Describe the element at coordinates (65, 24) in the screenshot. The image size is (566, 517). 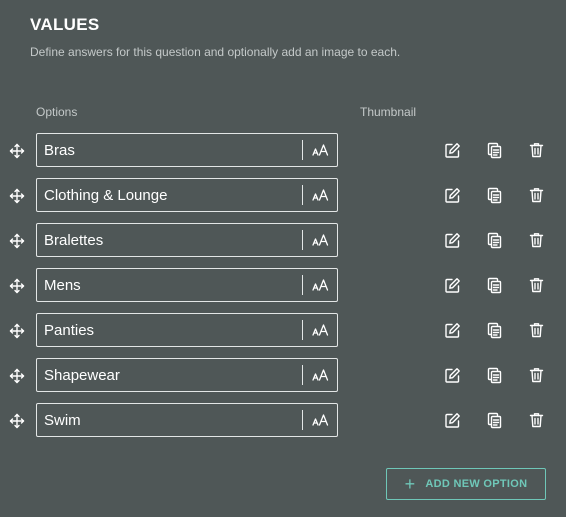
I see `section-title: VALUES` at that location.